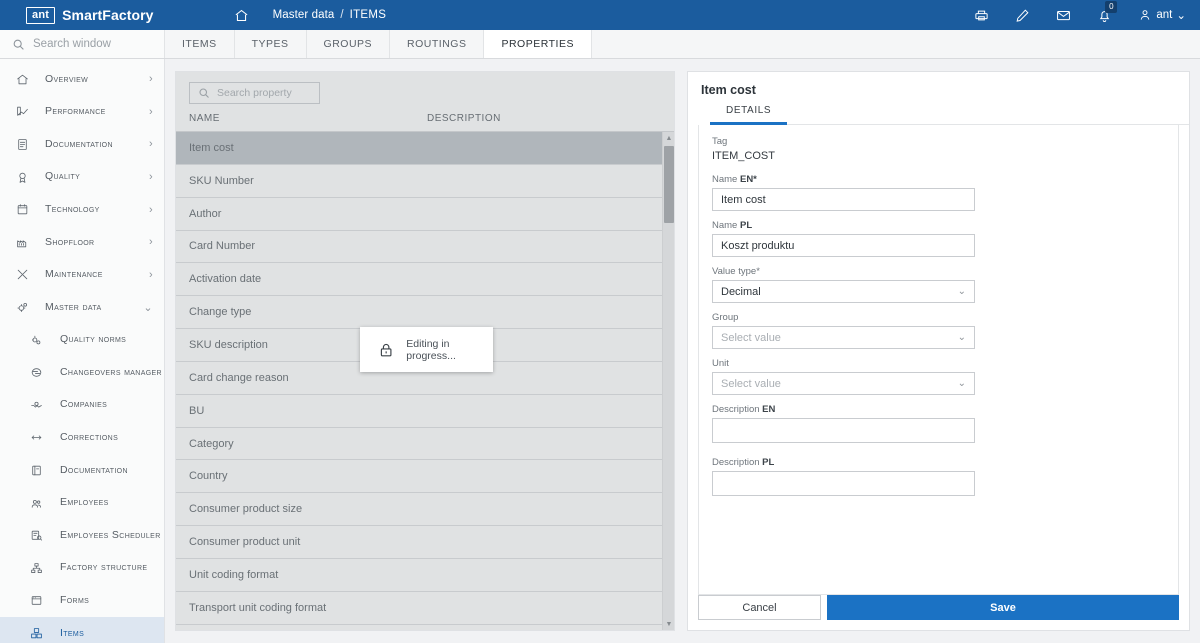 This screenshot has height=643, width=1200. I want to click on table-row: Item cost, so click(419, 148).